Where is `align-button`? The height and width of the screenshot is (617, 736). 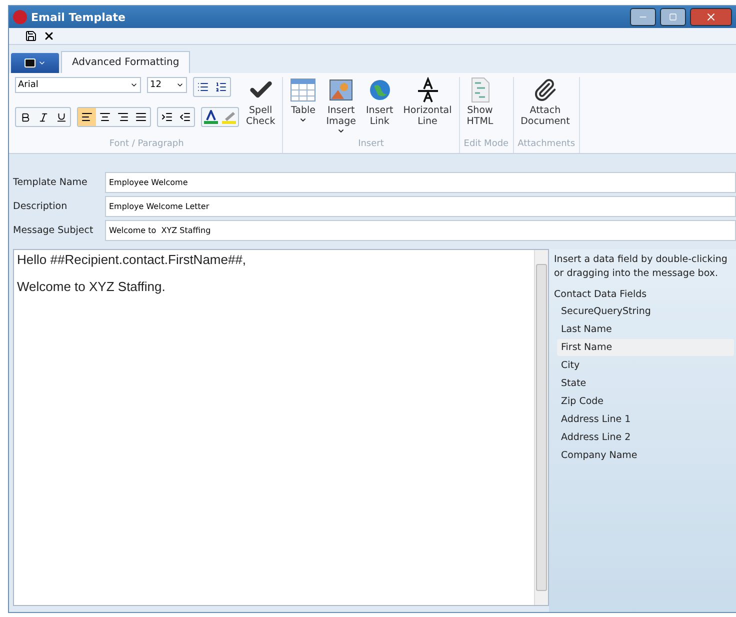
align-button is located at coordinates (87, 117).